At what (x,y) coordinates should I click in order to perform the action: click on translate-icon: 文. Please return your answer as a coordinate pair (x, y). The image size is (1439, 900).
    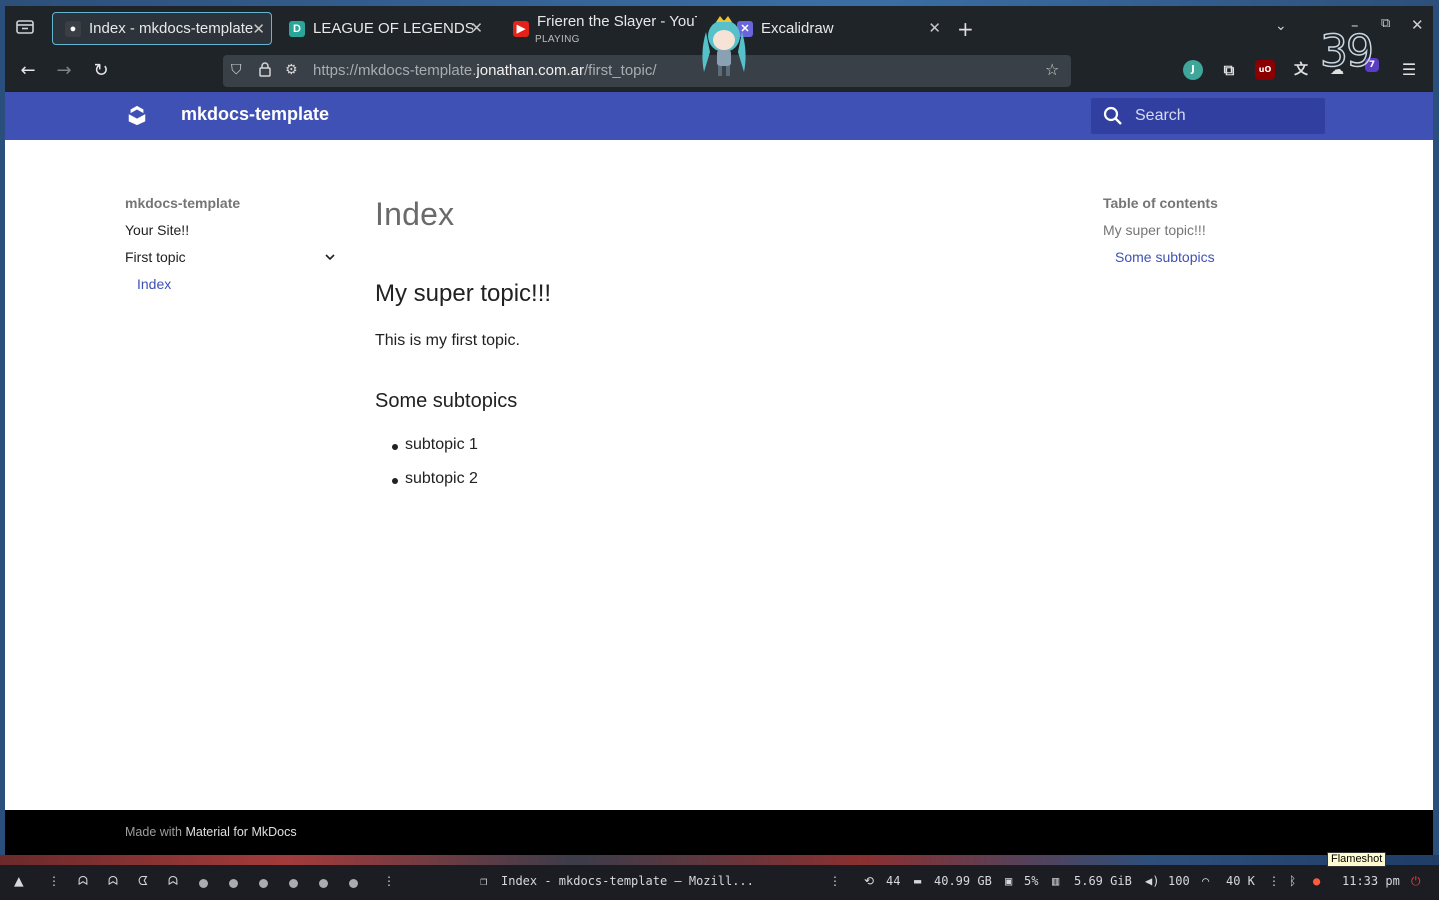
    Looking at the image, I should click on (1301, 70).